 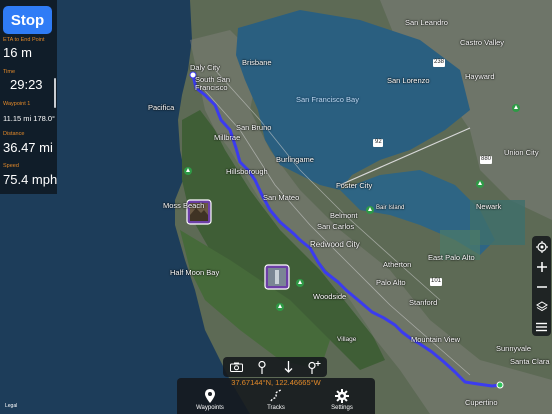 What do you see at coordinates (397, 264) in the screenshot?
I see `label-atherton: Atherton` at bounding box center [397, 264].